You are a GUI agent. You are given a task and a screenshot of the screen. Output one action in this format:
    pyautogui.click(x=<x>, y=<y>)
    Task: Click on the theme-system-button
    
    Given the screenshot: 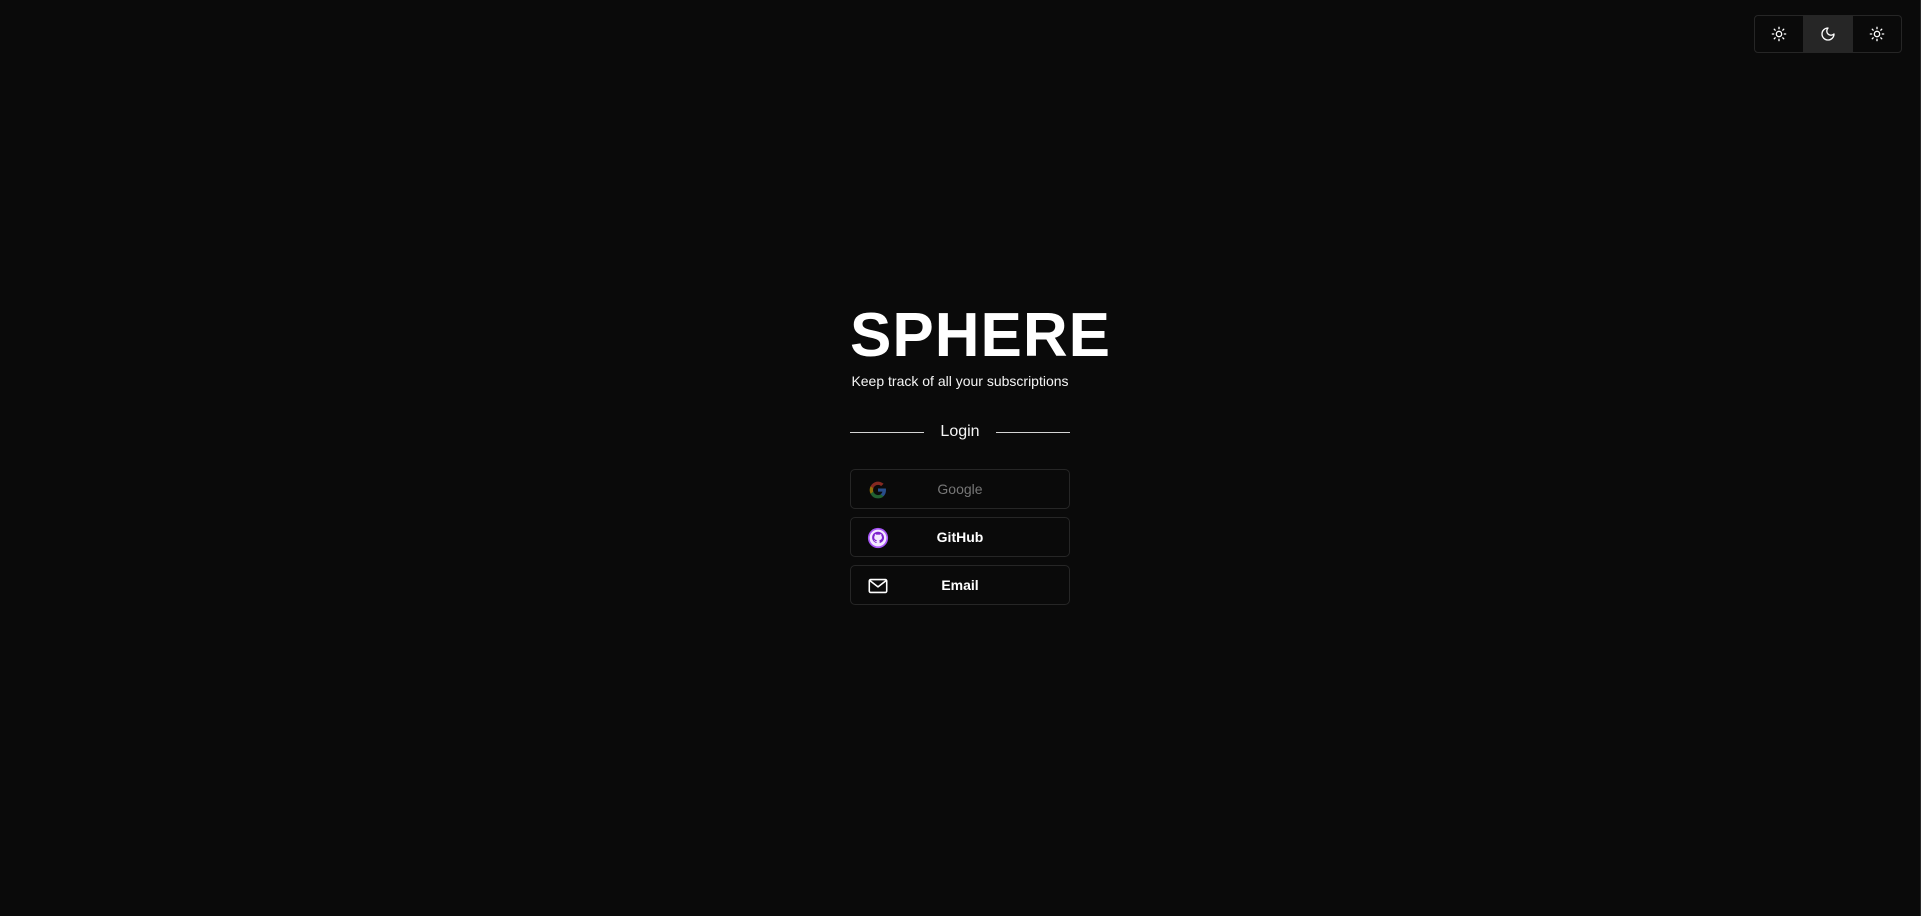 What is the action you would take?
    pyautogui.click(x=1876, y=34)
    